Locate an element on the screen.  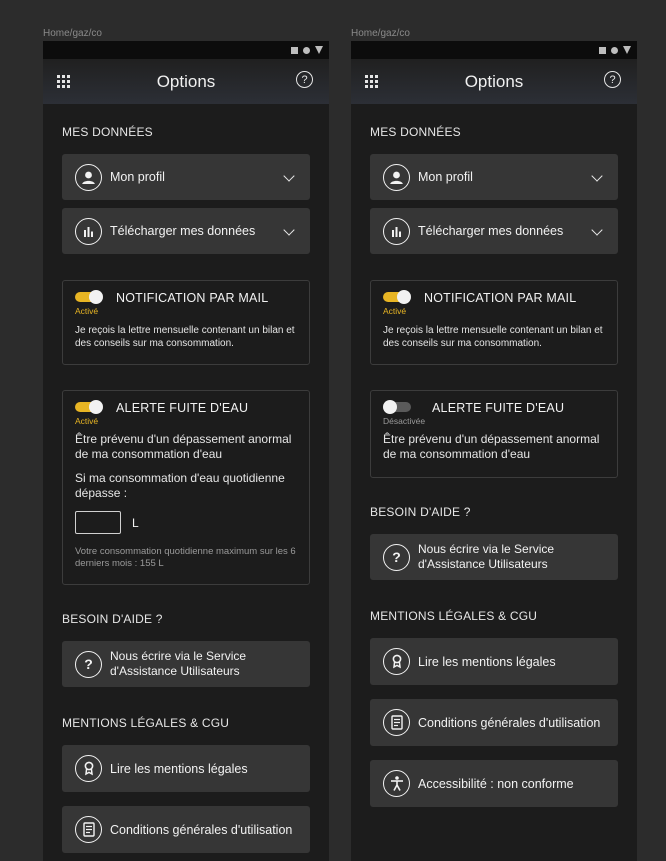
leak-alert-state: Désactivée is located at coordinates (404, 421).